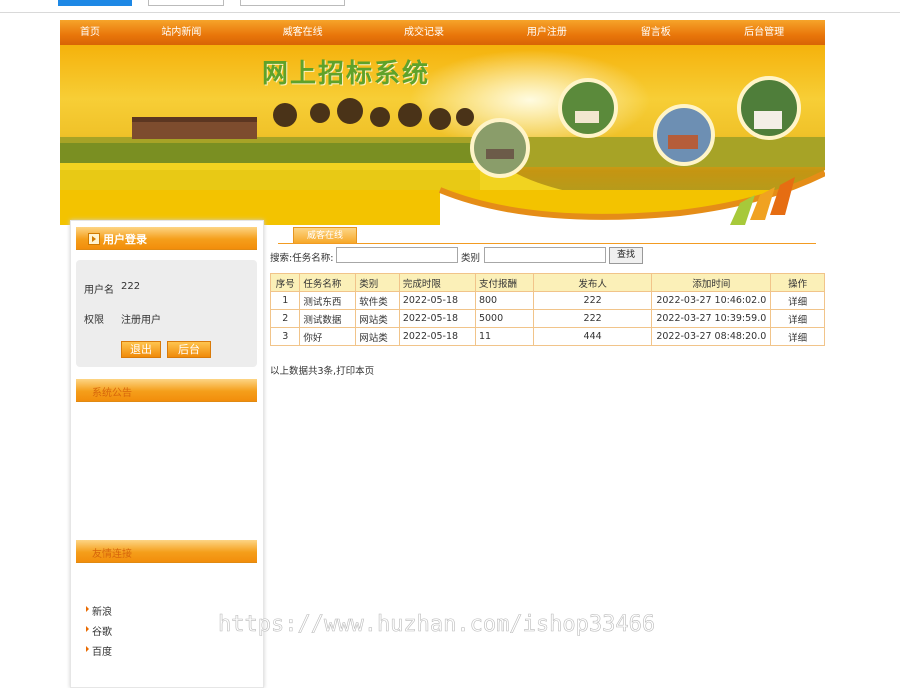 The width and height of the screenshot is (900, 688). Describe the element at coordinates (166, 313) in the screenshot. I see `login-box: 用户名 222 权限 注册用户 退出 后台` at that location.